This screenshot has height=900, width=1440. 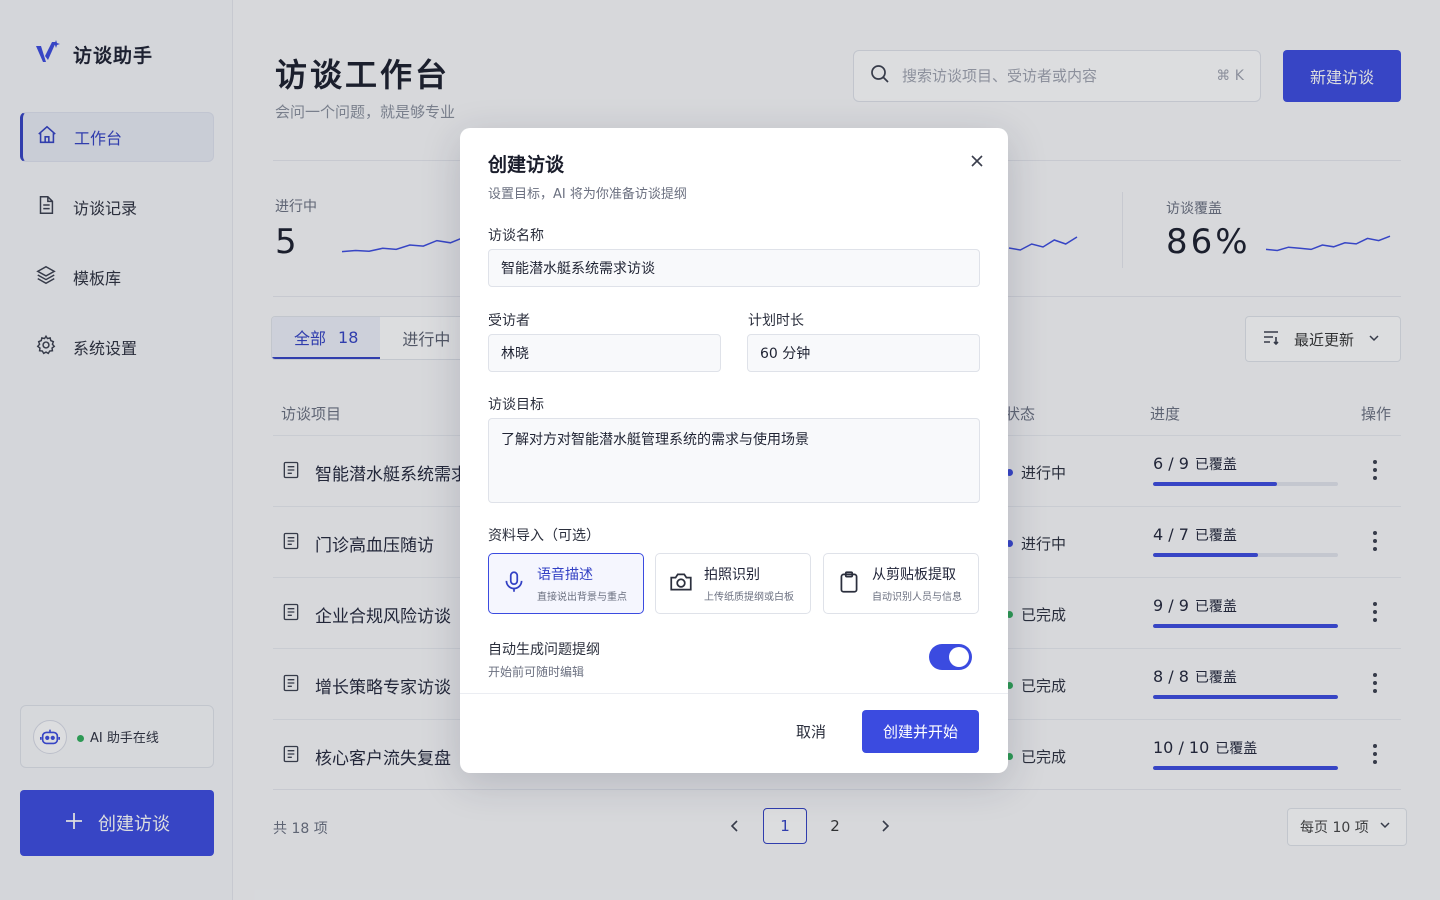 I want to click on option-desc: 自动识别人员与信息, so click(x=917, y=597).